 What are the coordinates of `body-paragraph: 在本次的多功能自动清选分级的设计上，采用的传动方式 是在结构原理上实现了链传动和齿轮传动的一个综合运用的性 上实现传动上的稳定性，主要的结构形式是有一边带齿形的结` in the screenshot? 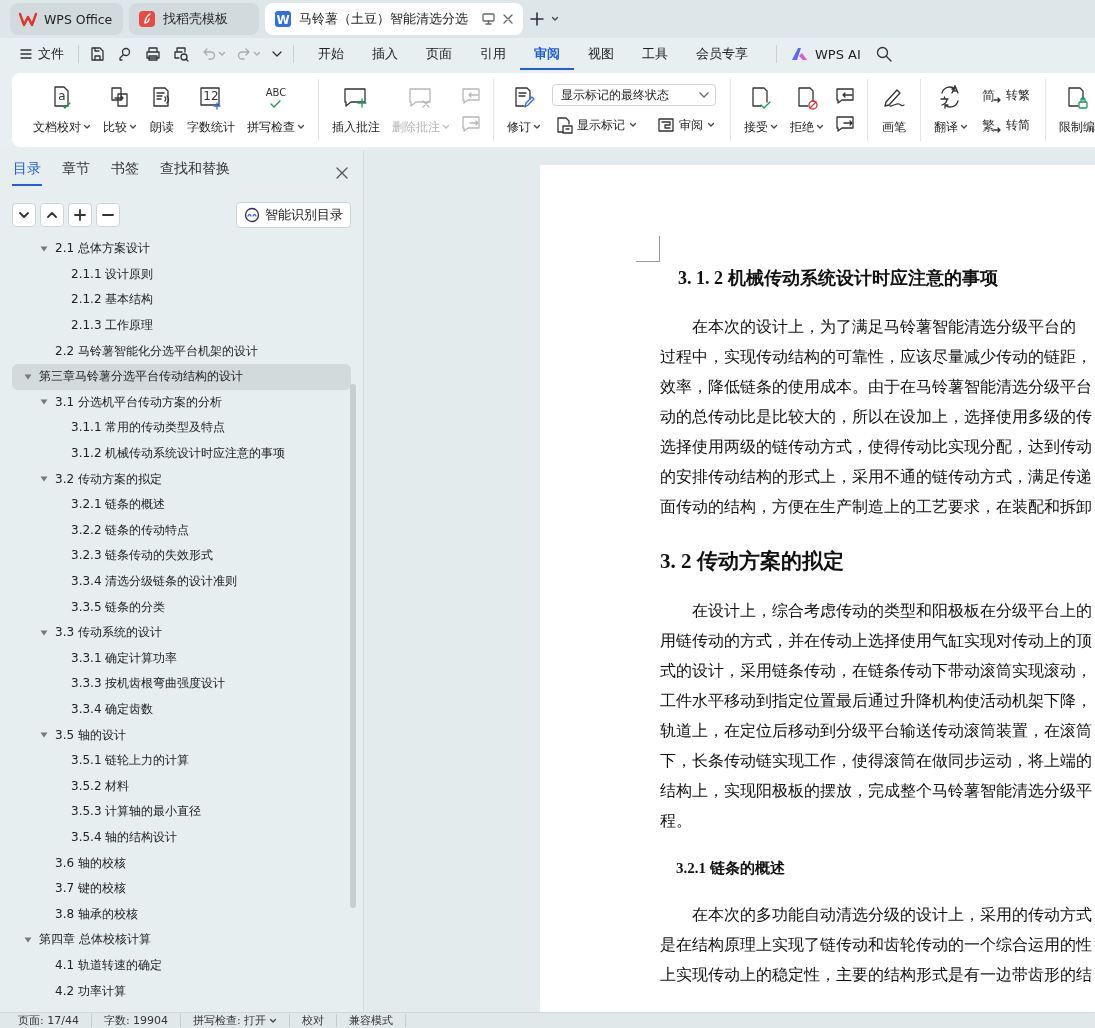 It's located at (876, 945).